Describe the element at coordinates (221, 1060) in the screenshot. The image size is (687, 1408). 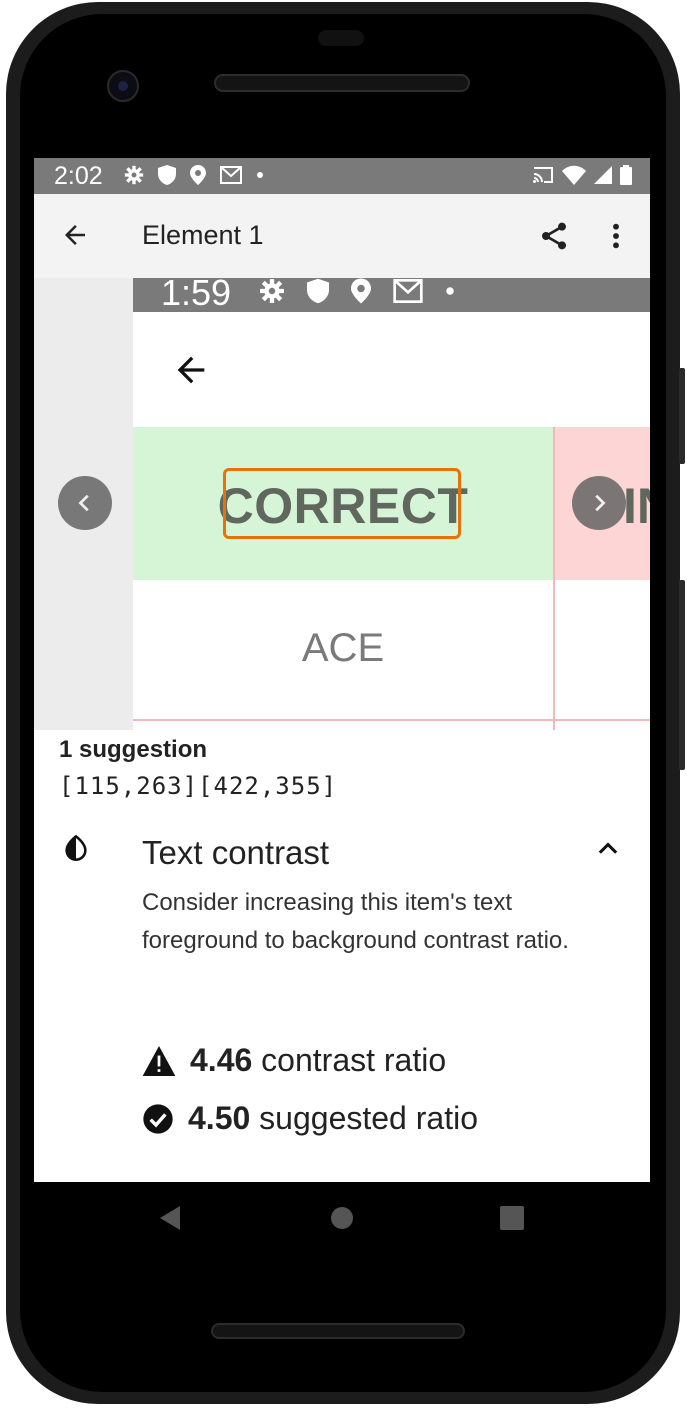
I see `current-ratio-value: 4.46` at that location.